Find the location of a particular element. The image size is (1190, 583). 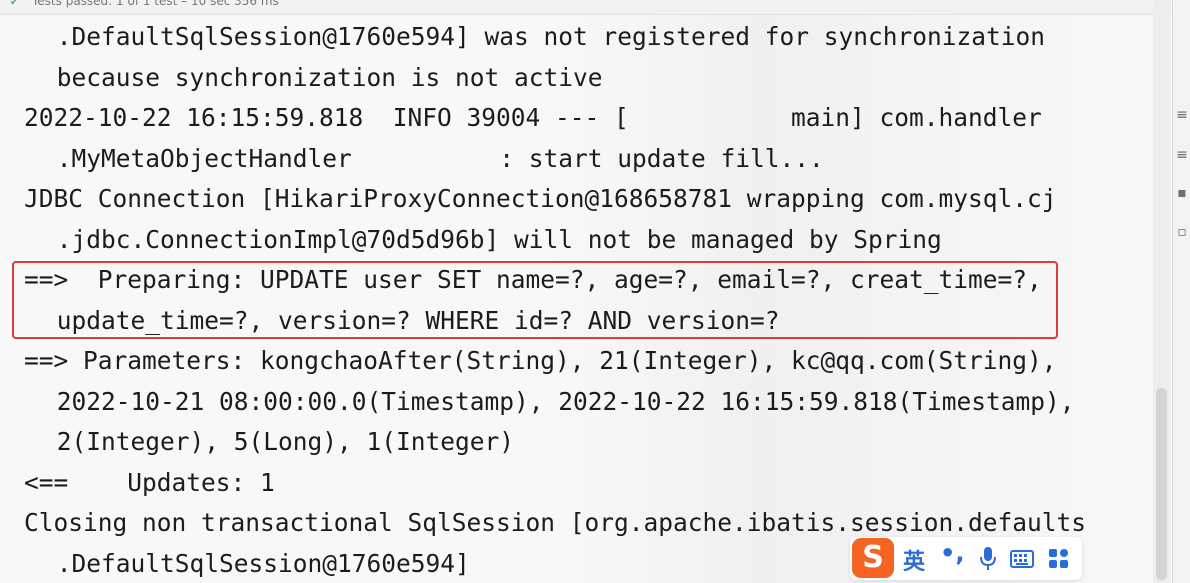

microphone-icon is located at coordinates (988, 559).